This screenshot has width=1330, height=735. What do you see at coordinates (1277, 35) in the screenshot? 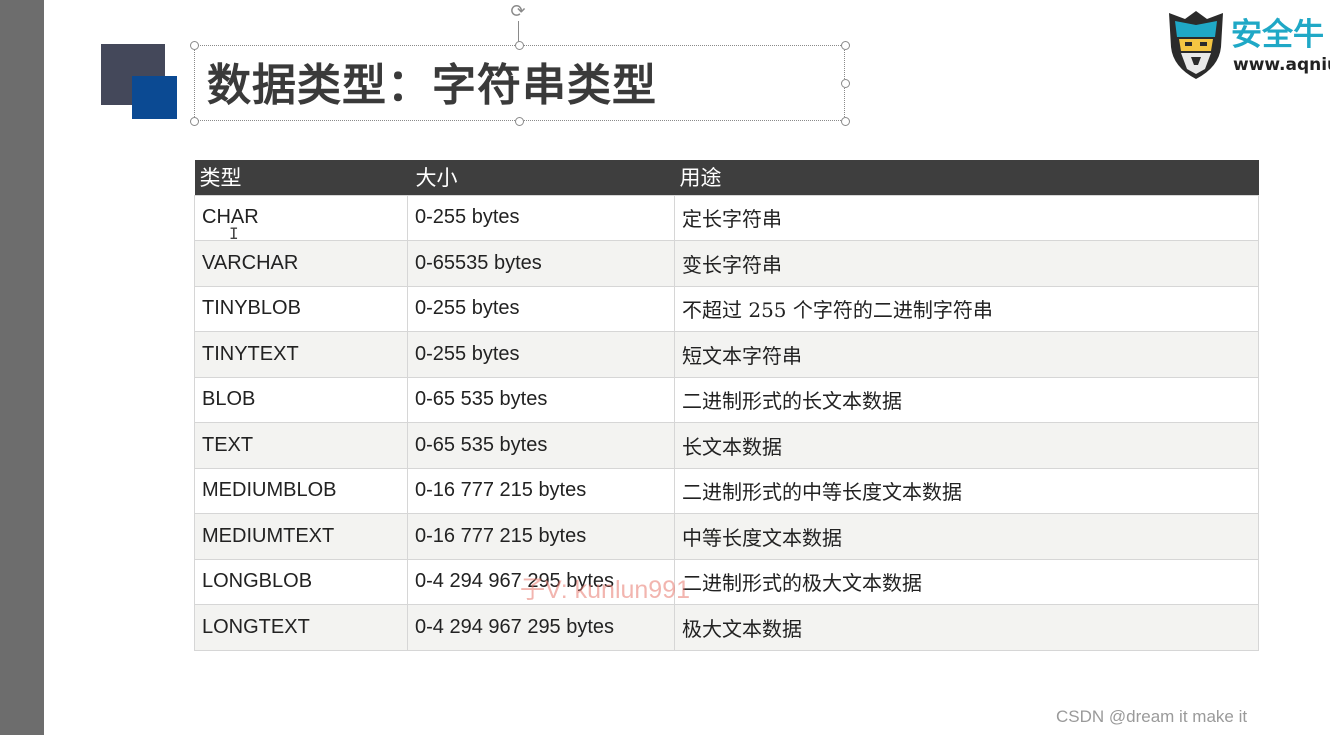
I see `logo-wordmark: 安全牛` at bounding box center [1277, 35].